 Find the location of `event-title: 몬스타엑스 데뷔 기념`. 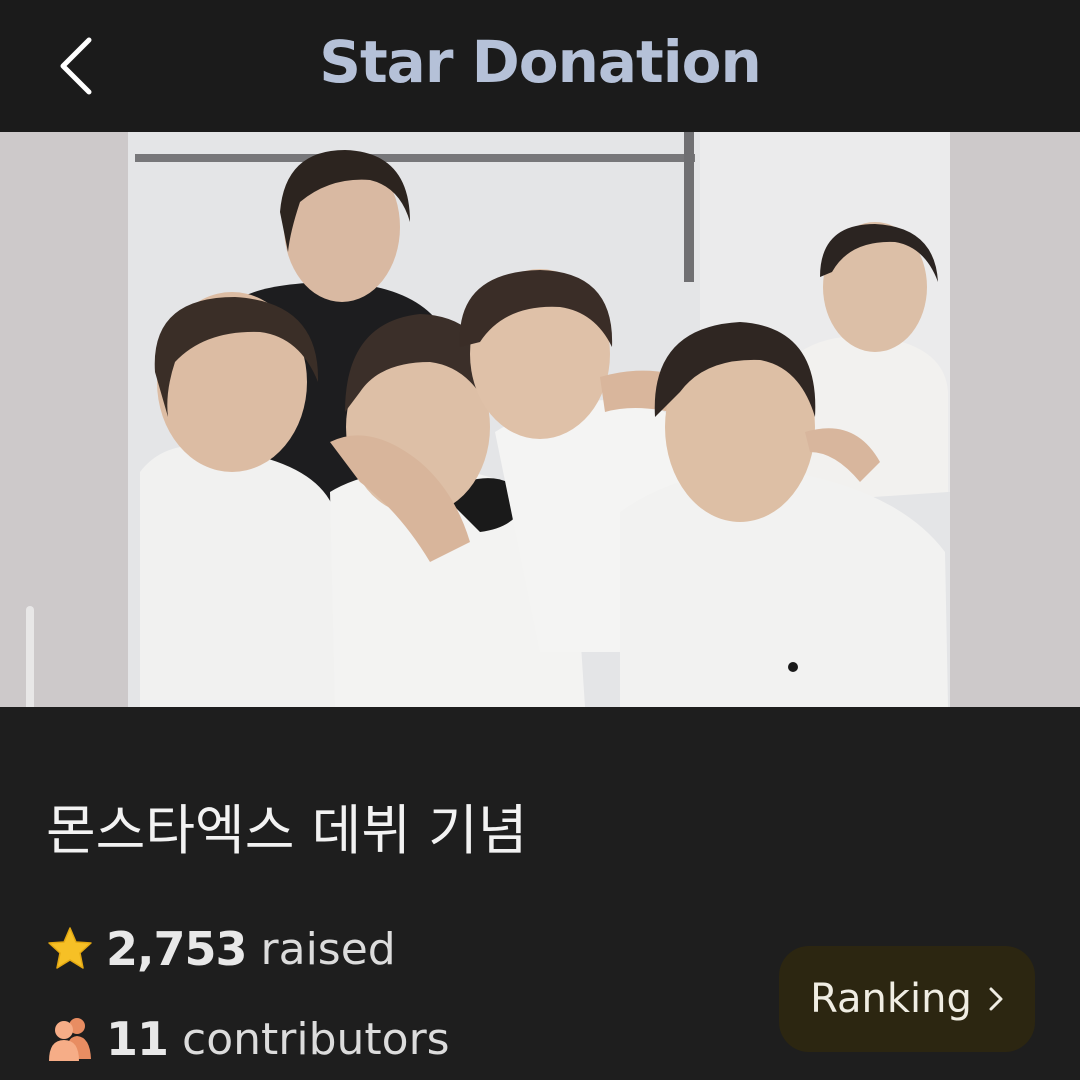

event-title: 몬스타엑스 데뷔 기념 is located at coordinates (287, 830).